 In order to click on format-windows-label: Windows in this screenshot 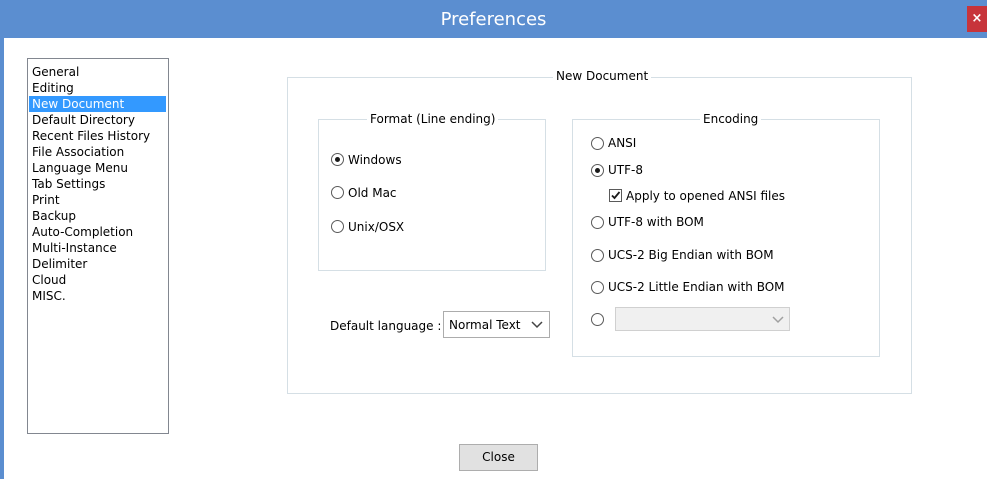, I will do `click(375, 160)`.